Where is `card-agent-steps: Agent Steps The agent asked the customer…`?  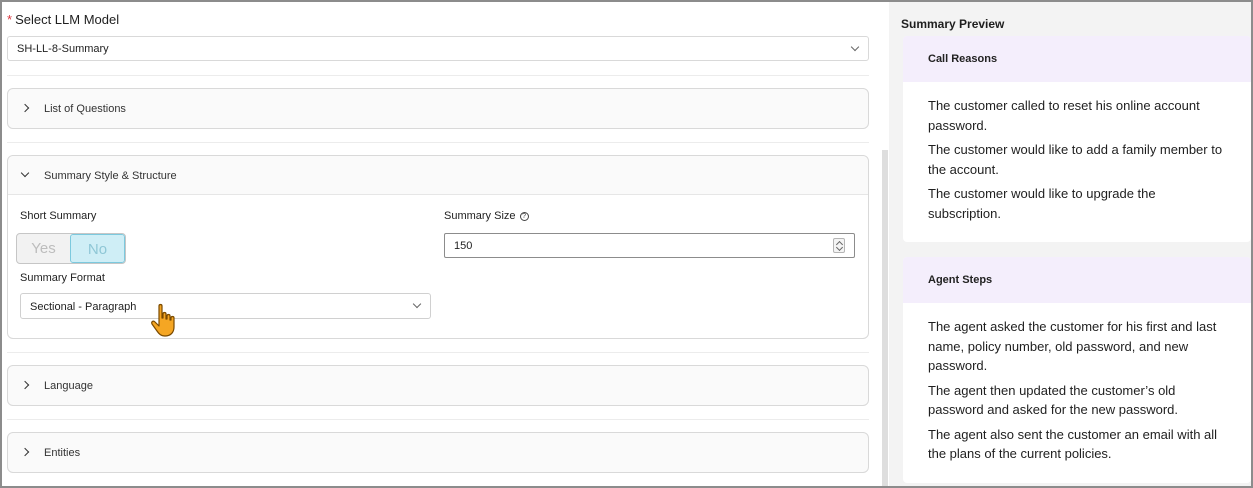
card-agent-steps: Agent Steps The agent asked the customer… is located at coordinates (1077, 370).